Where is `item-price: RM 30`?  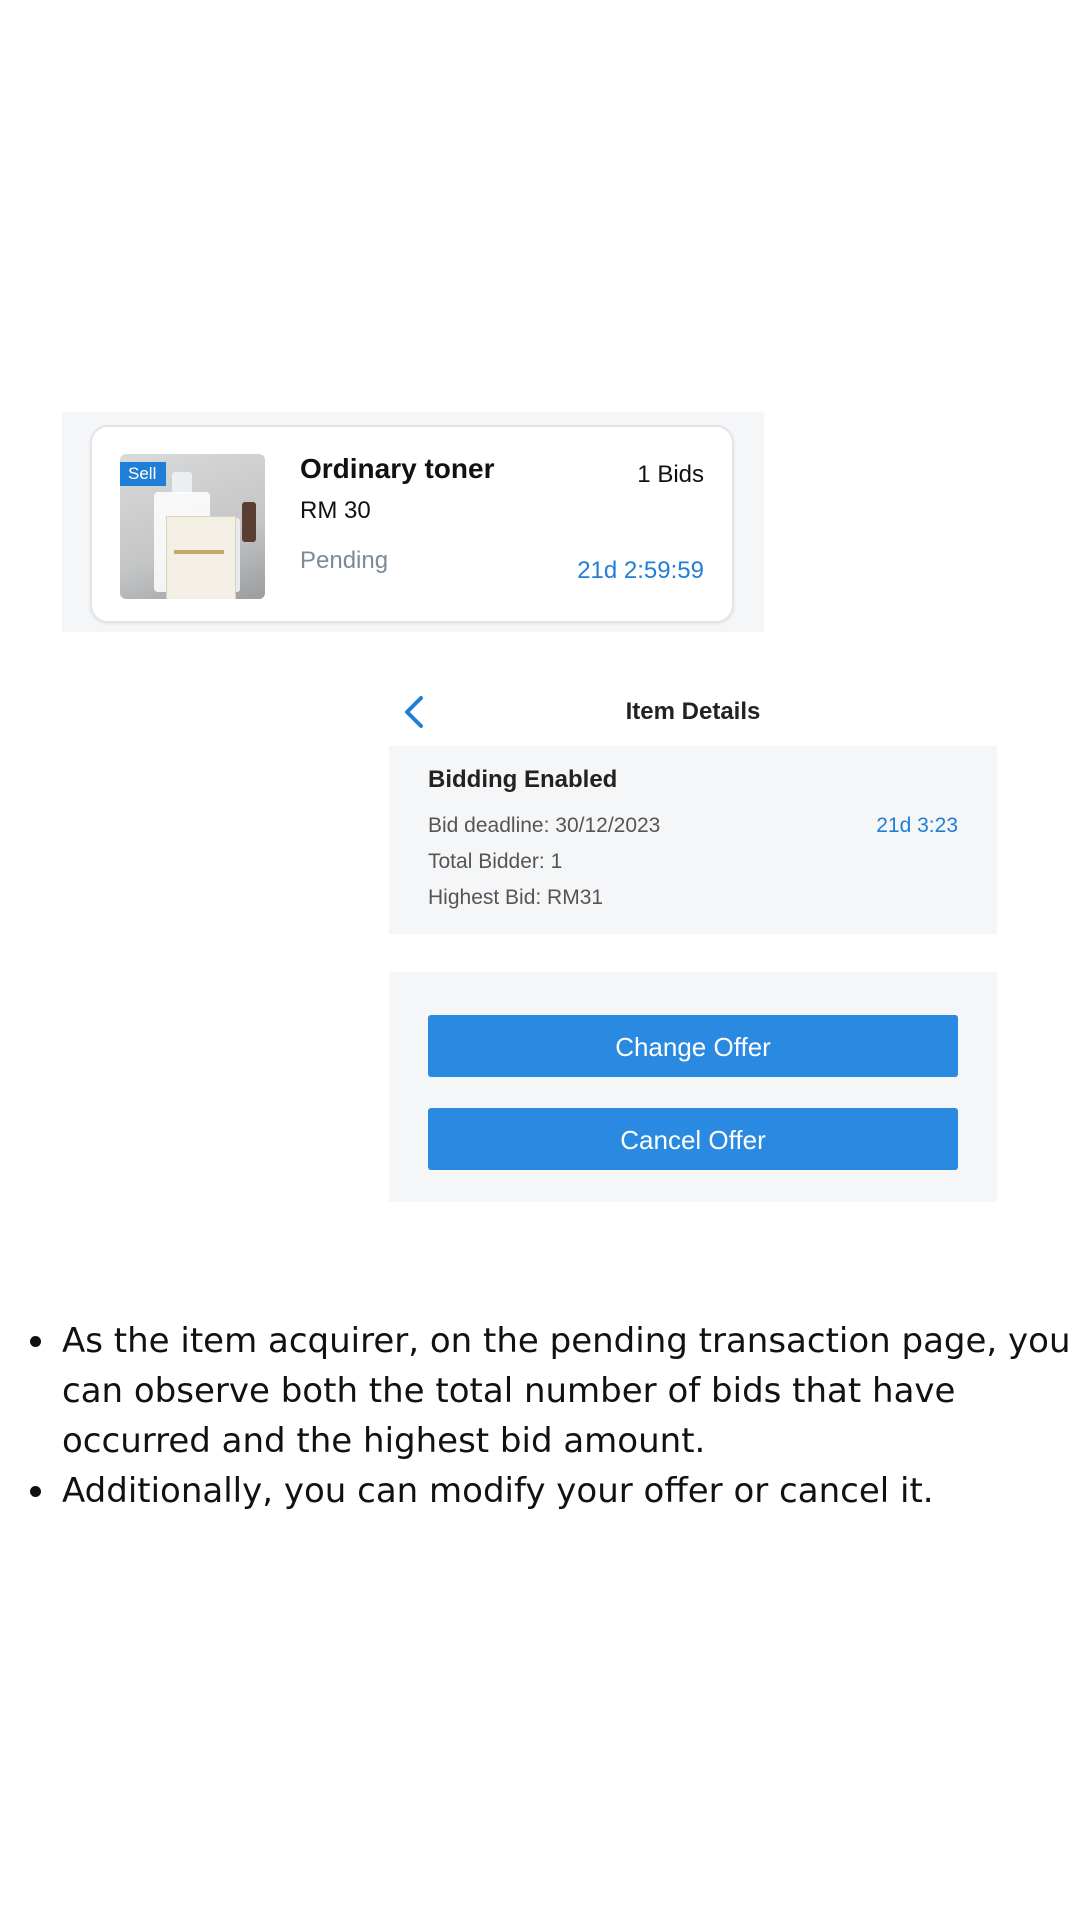
item-price: RM 30 is located at coordinates (335, 510).